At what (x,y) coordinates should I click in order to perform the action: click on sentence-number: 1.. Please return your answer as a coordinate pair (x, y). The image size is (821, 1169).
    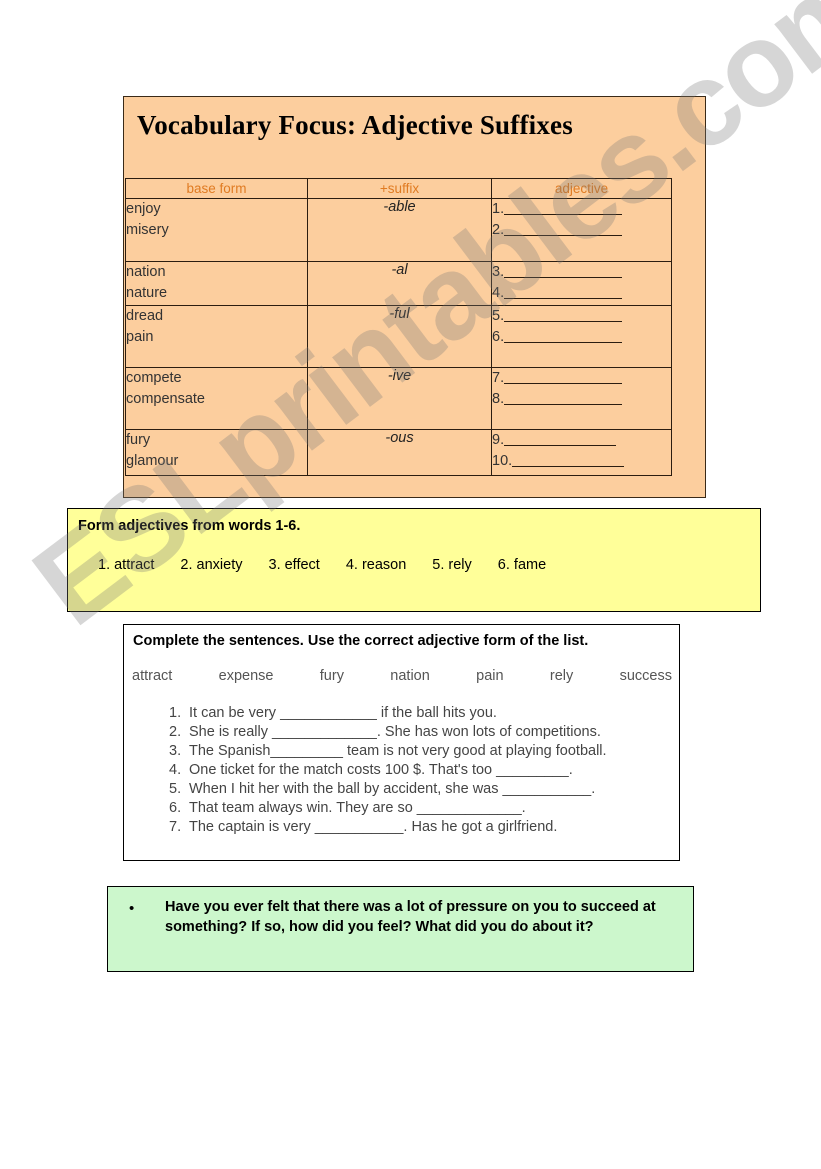
    Looking at the image, I should click on (175, 713).